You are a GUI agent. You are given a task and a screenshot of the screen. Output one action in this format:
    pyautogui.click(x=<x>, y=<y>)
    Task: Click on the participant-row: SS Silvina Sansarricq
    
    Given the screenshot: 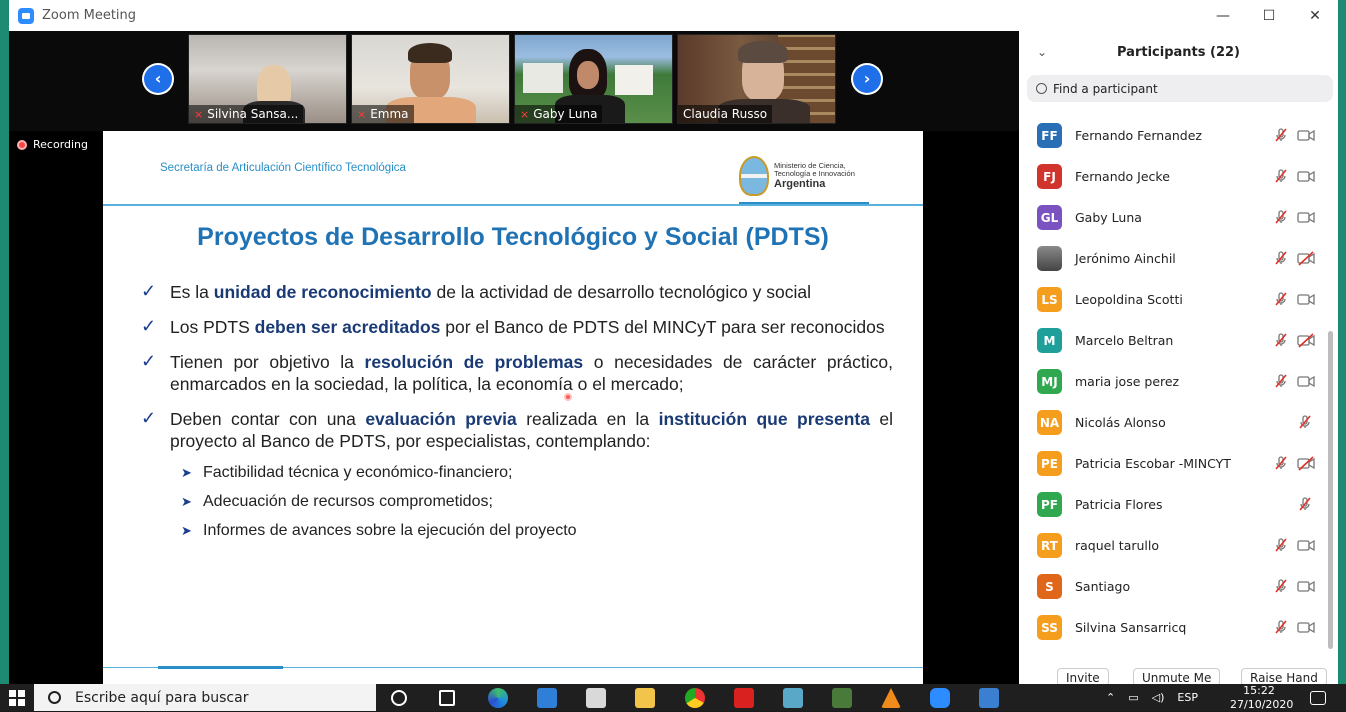 What is the action you would take?
    pyautogui.click(x=1172, y=627)
    